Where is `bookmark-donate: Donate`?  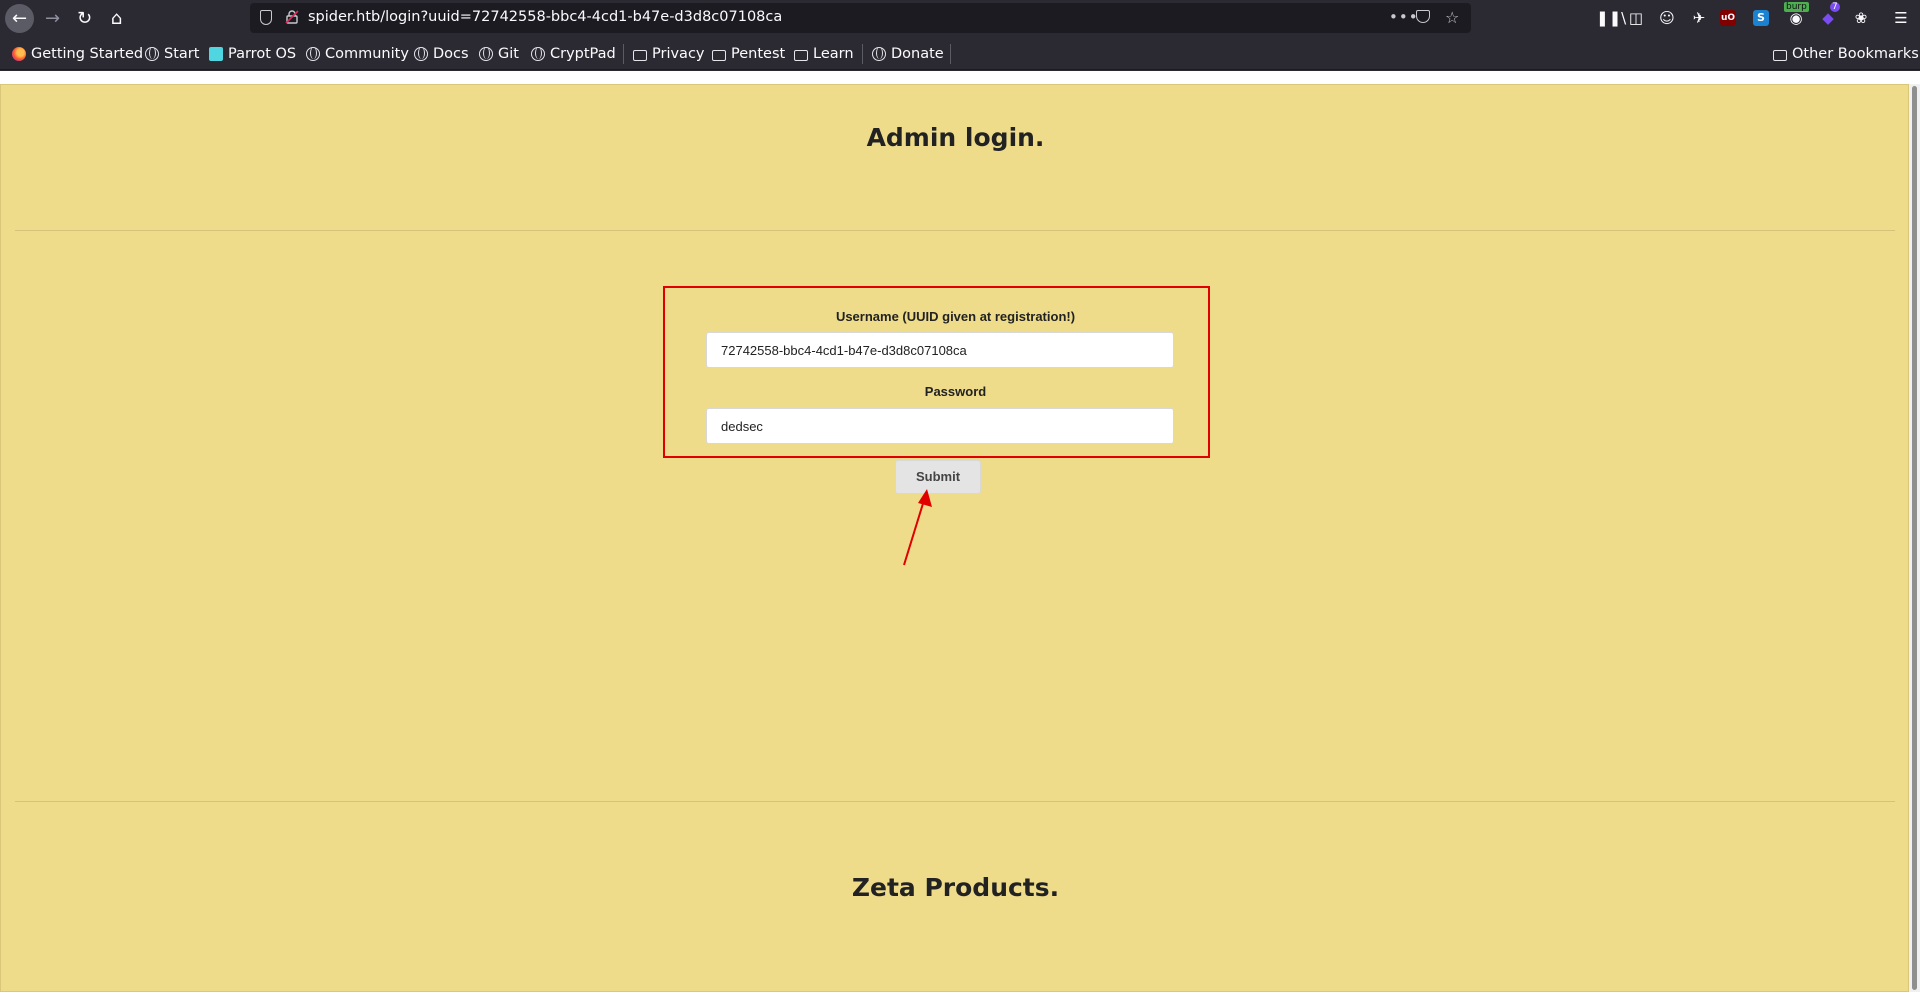
bookmark-donate: Donate is located at coordinates (908, 54).